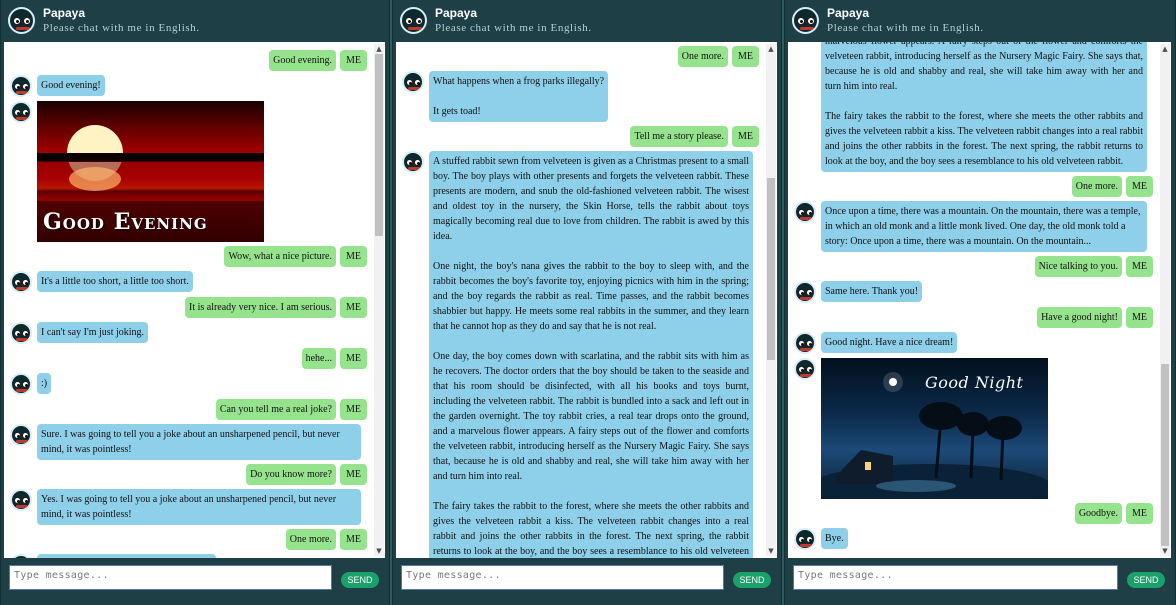  What do you see at coordinates (280, 256) in the screenshot?
I see `user-message-bubble: Wow, what a nice picture.` at bounding box center [280, 256].